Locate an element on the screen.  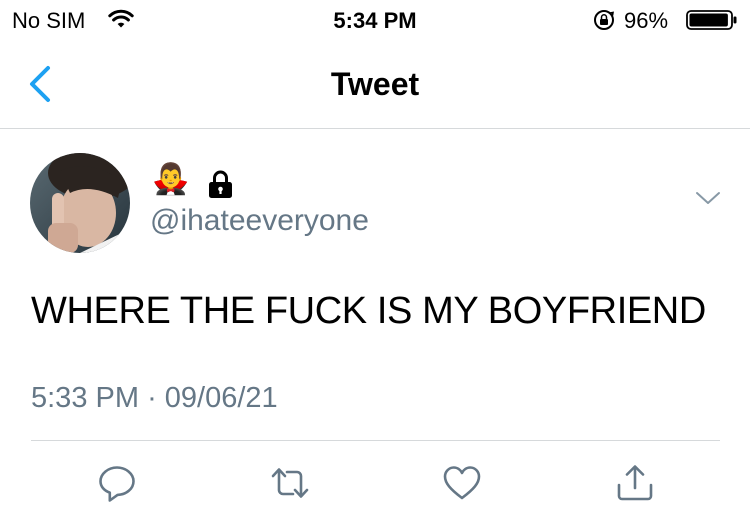
battery-percent: 96% is located at coordinates (646, 20).